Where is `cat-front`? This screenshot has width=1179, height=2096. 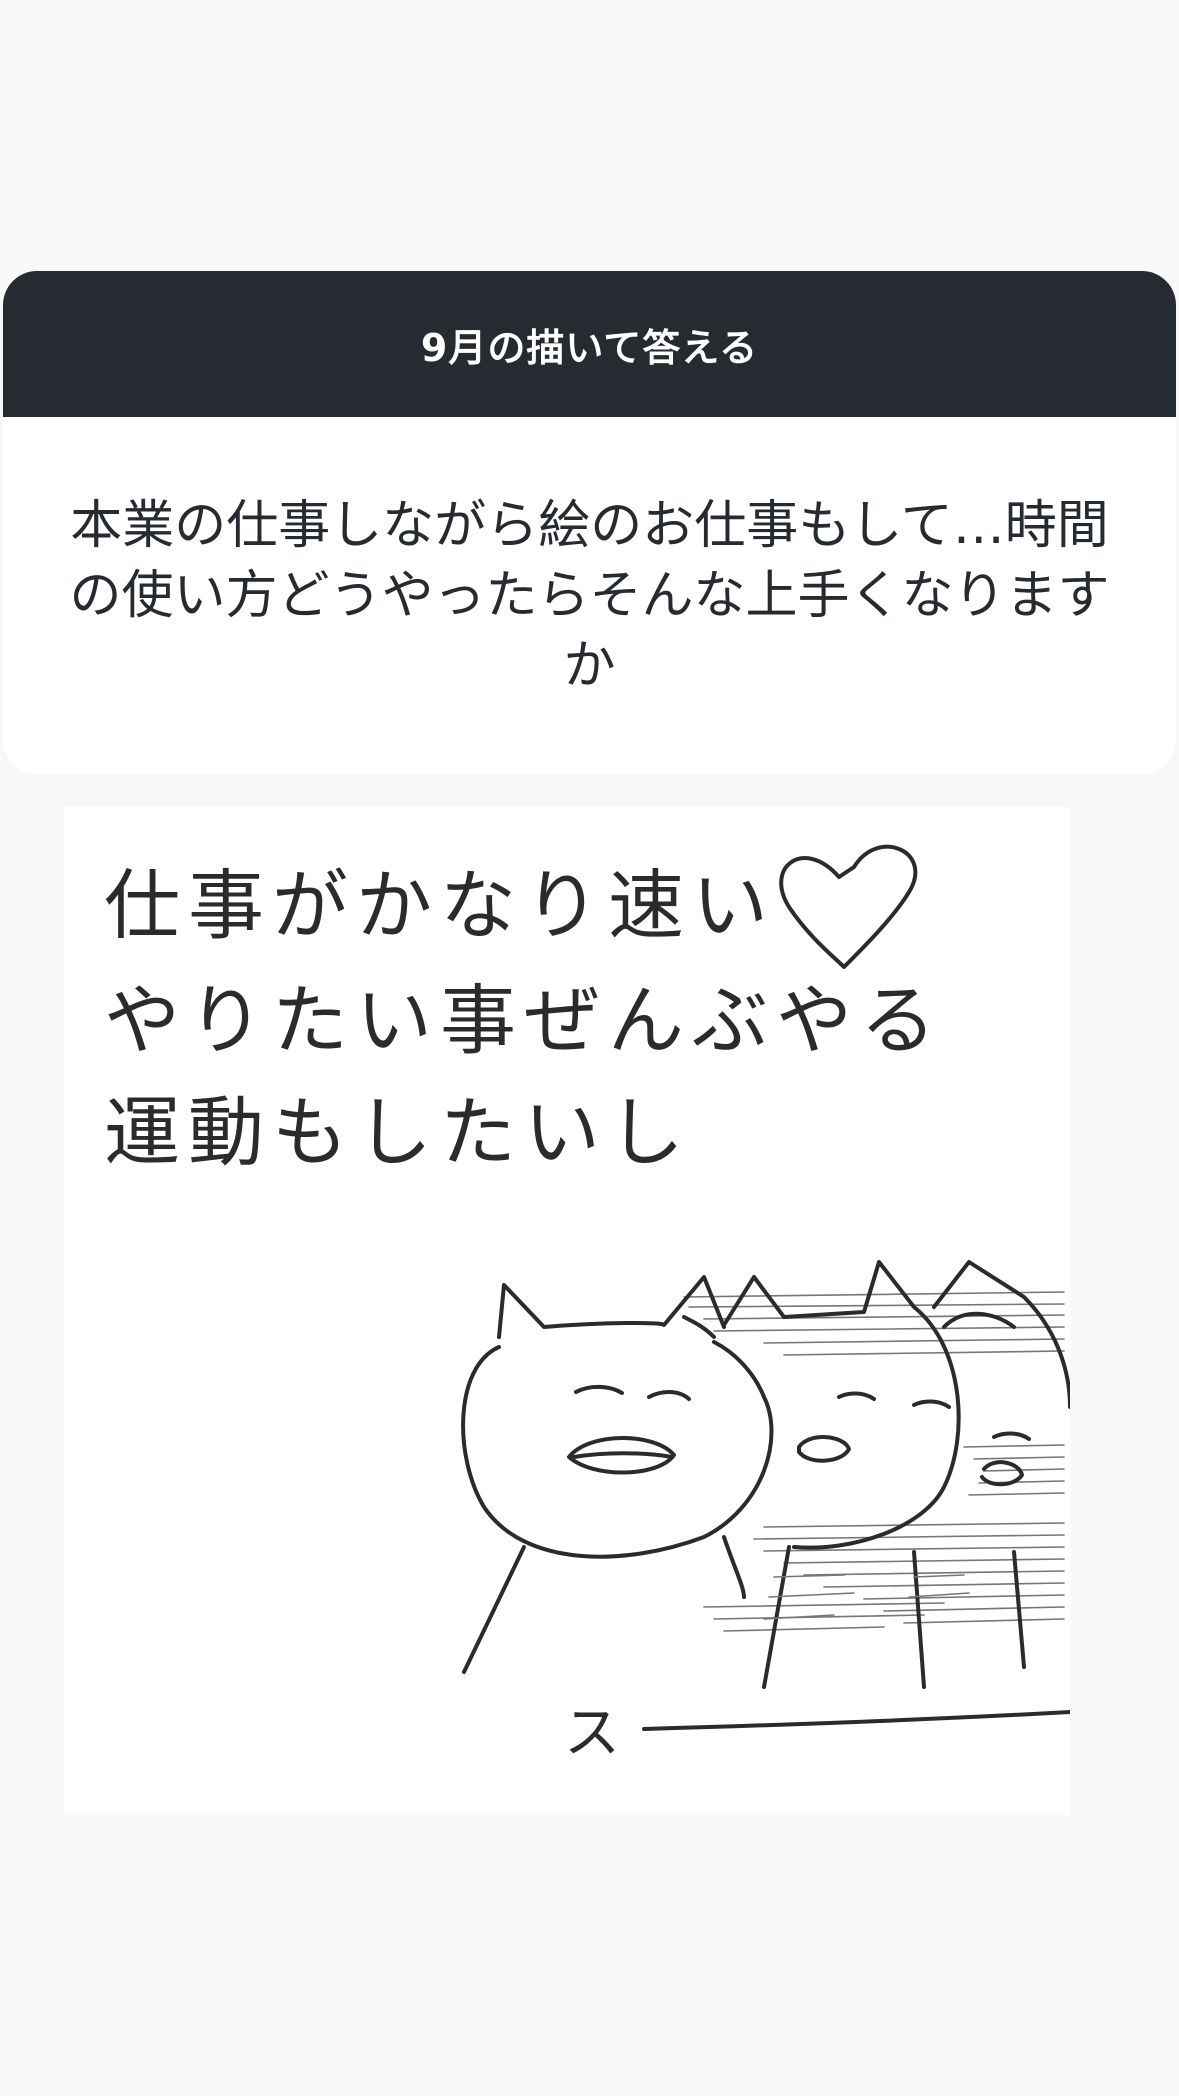 cat-front is located at coordinates (617, 1474).